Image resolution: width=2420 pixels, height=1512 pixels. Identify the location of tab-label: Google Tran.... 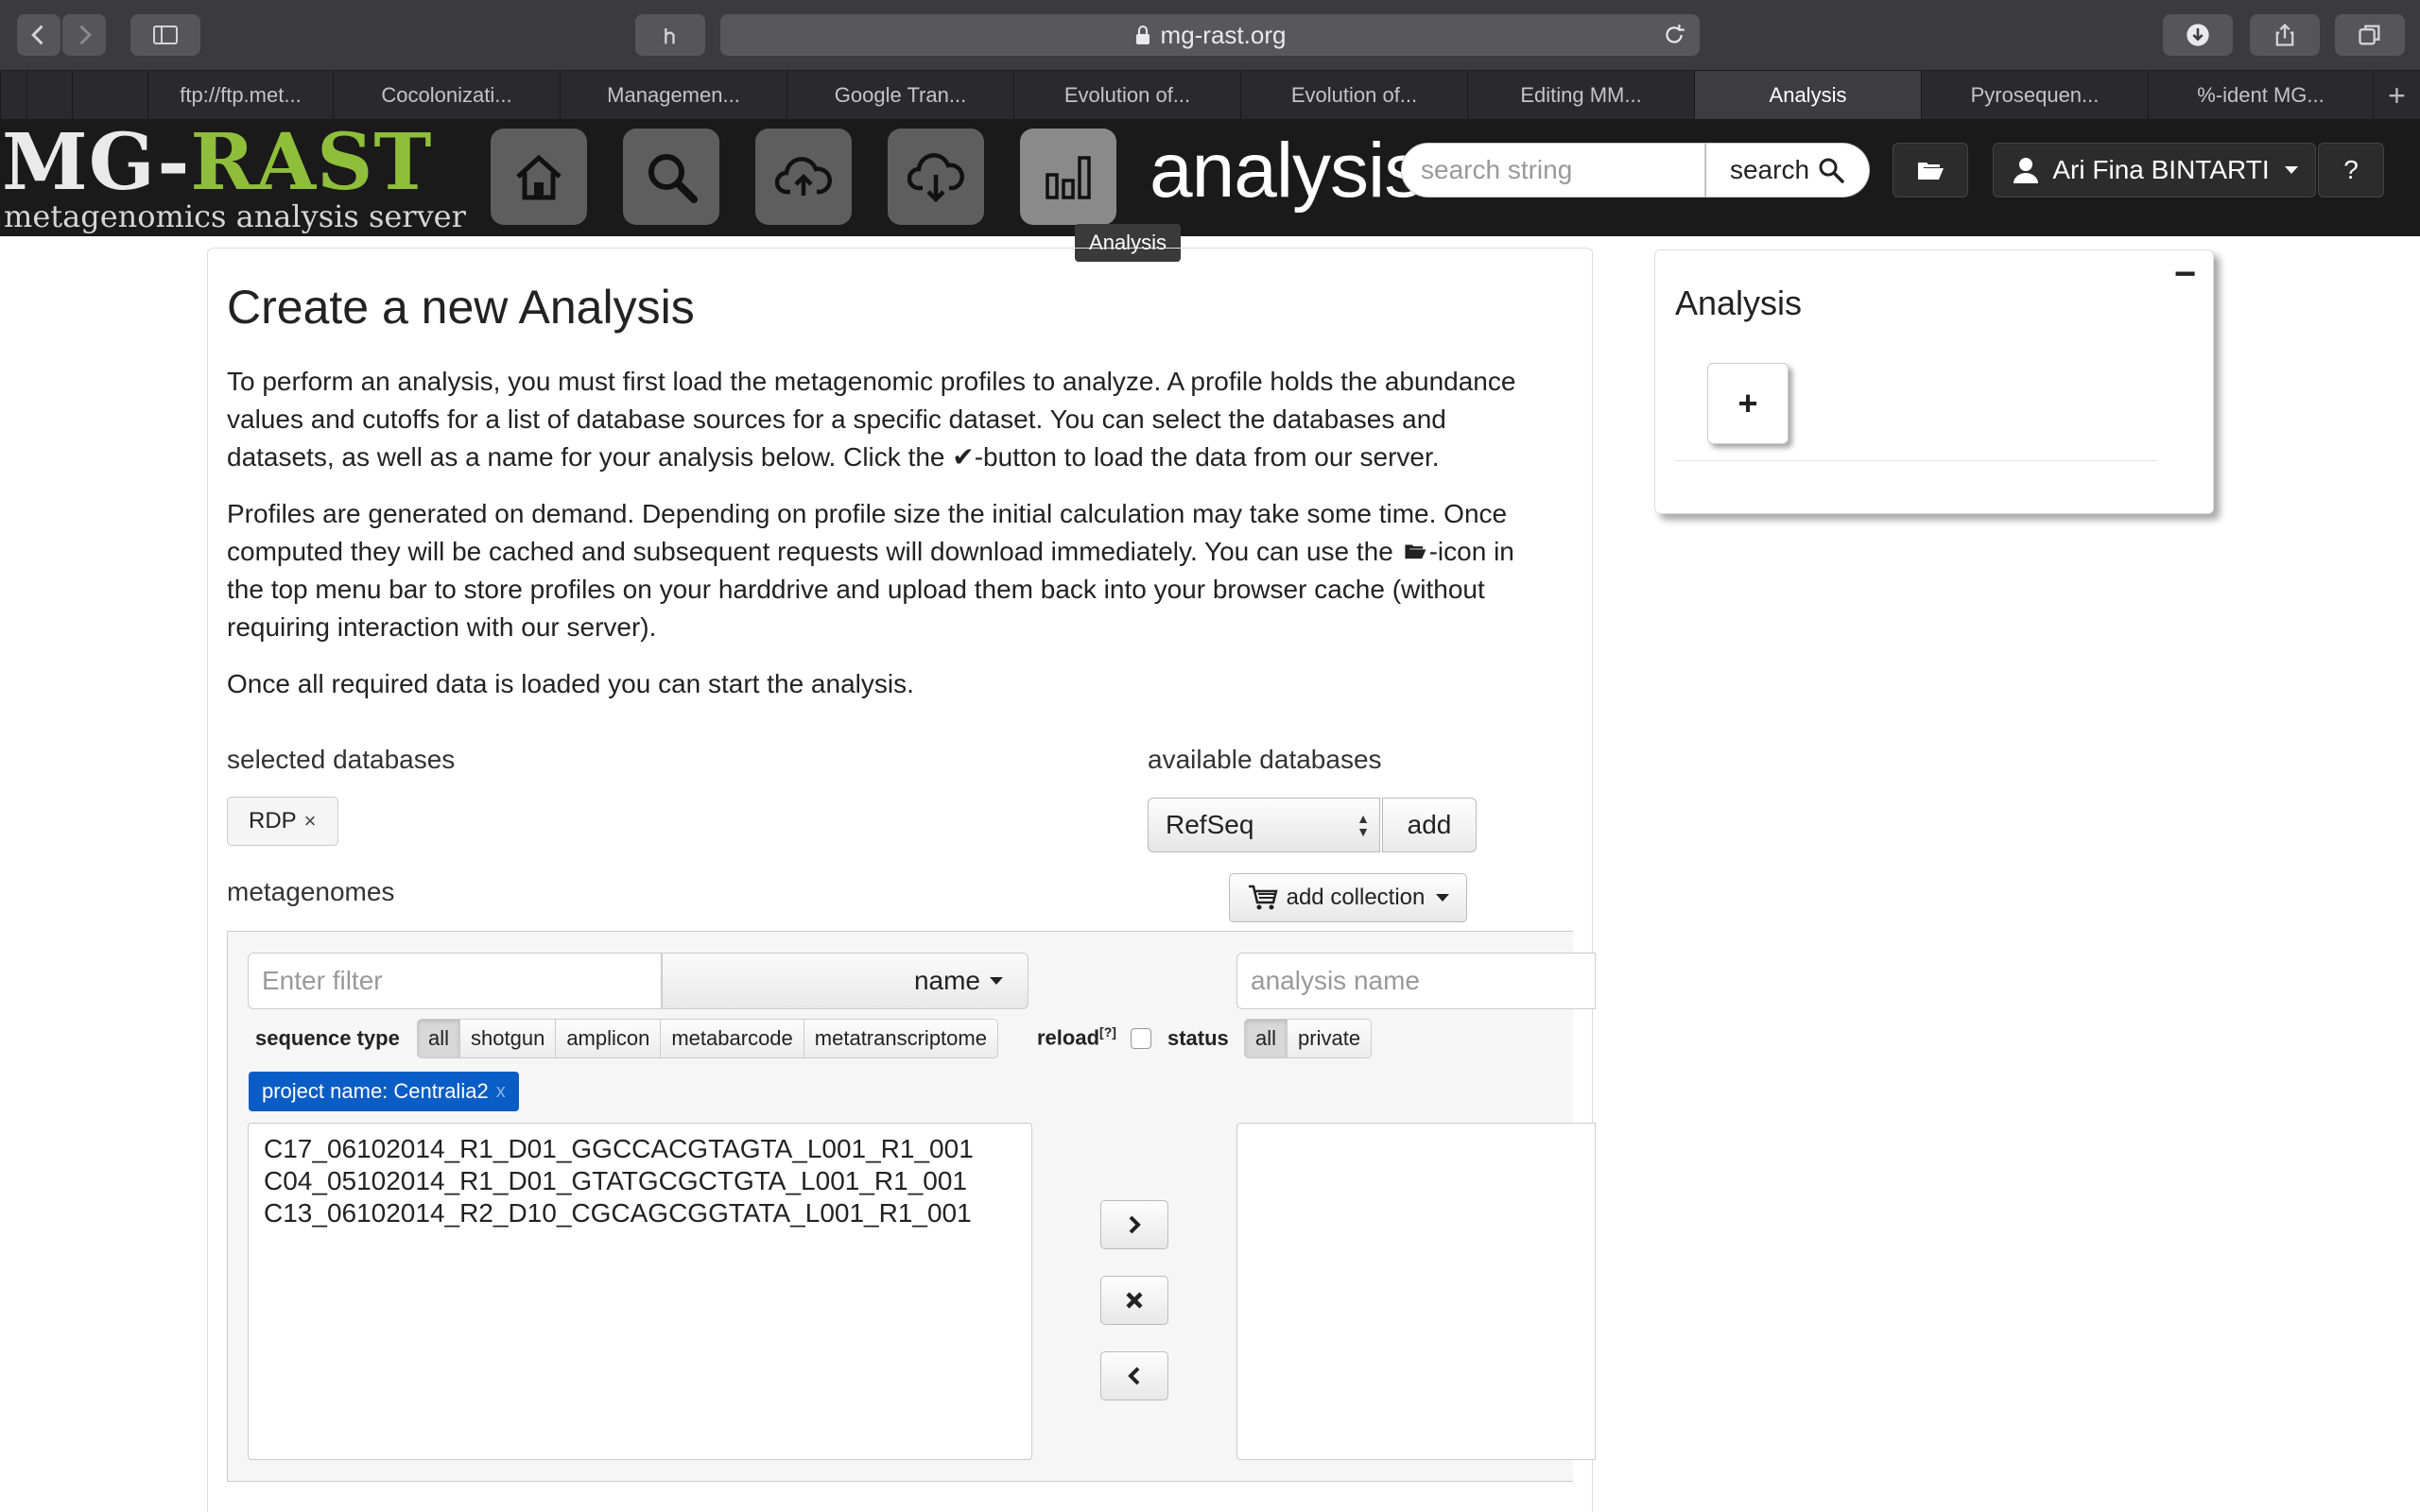
(900, 95).